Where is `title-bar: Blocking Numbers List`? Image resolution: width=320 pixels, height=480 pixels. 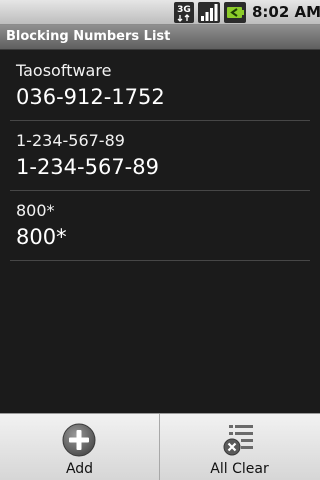
title-bar: Blocking Numbers List is located at coordinates (160, 37).